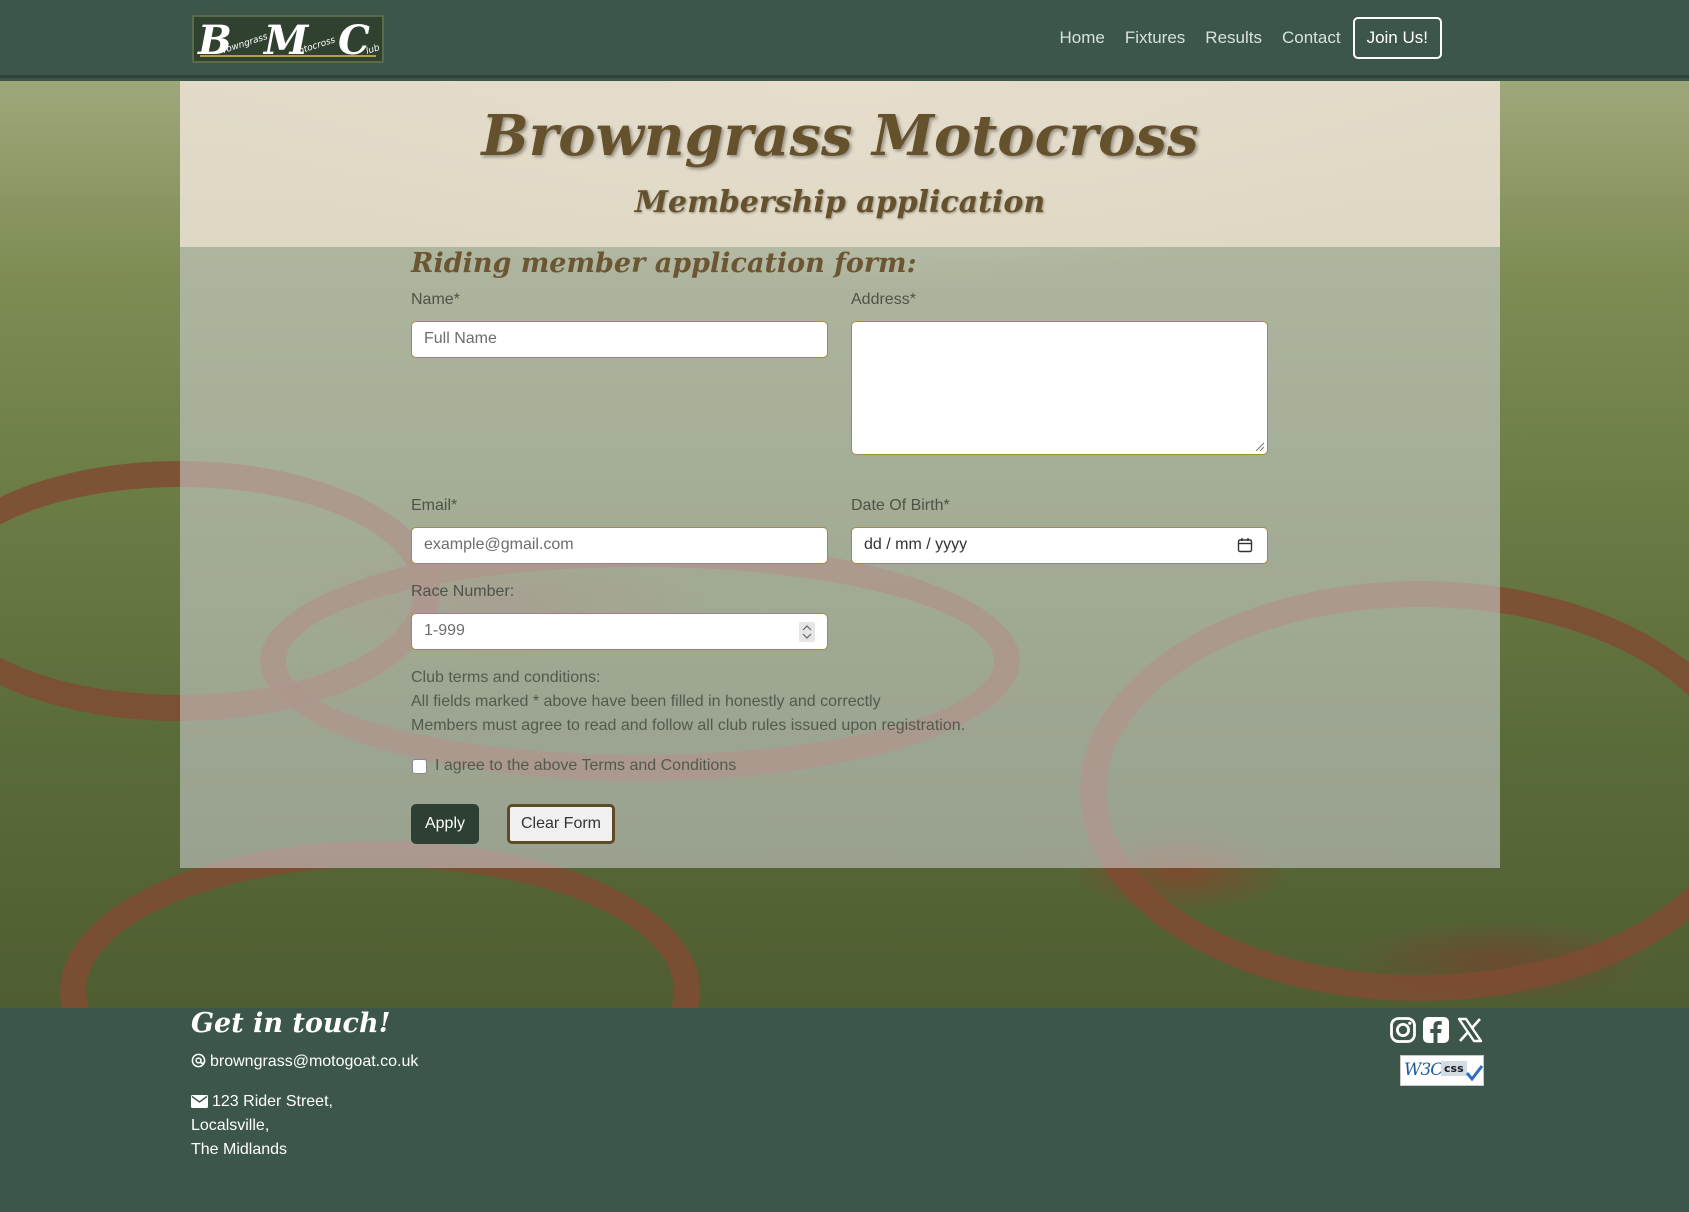  I want to click on race-number-input: 1-999, so click(619, 631).